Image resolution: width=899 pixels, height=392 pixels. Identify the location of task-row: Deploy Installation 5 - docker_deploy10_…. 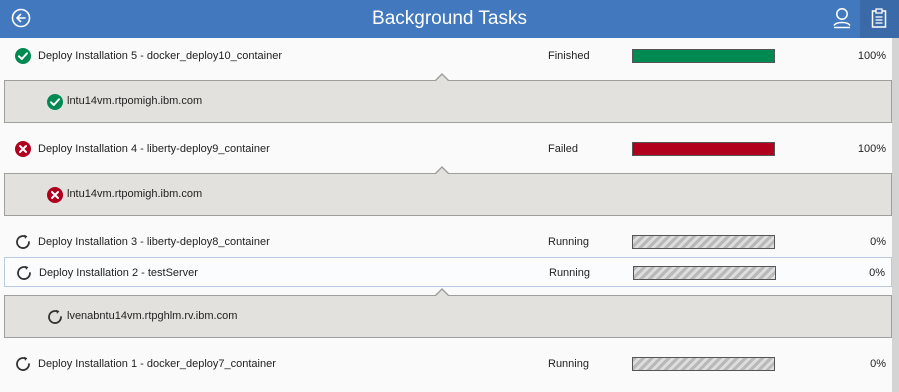
(448, 56).